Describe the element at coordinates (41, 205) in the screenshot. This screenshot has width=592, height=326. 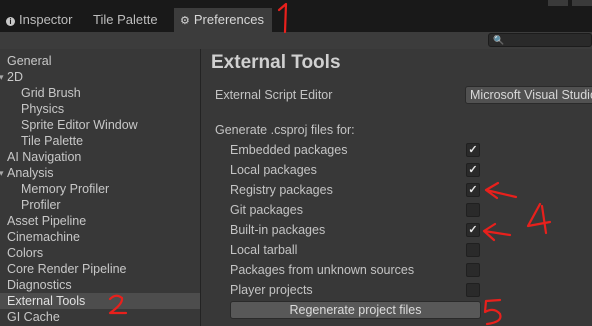
I see `sidebar-item-label: Profiler` at that location.